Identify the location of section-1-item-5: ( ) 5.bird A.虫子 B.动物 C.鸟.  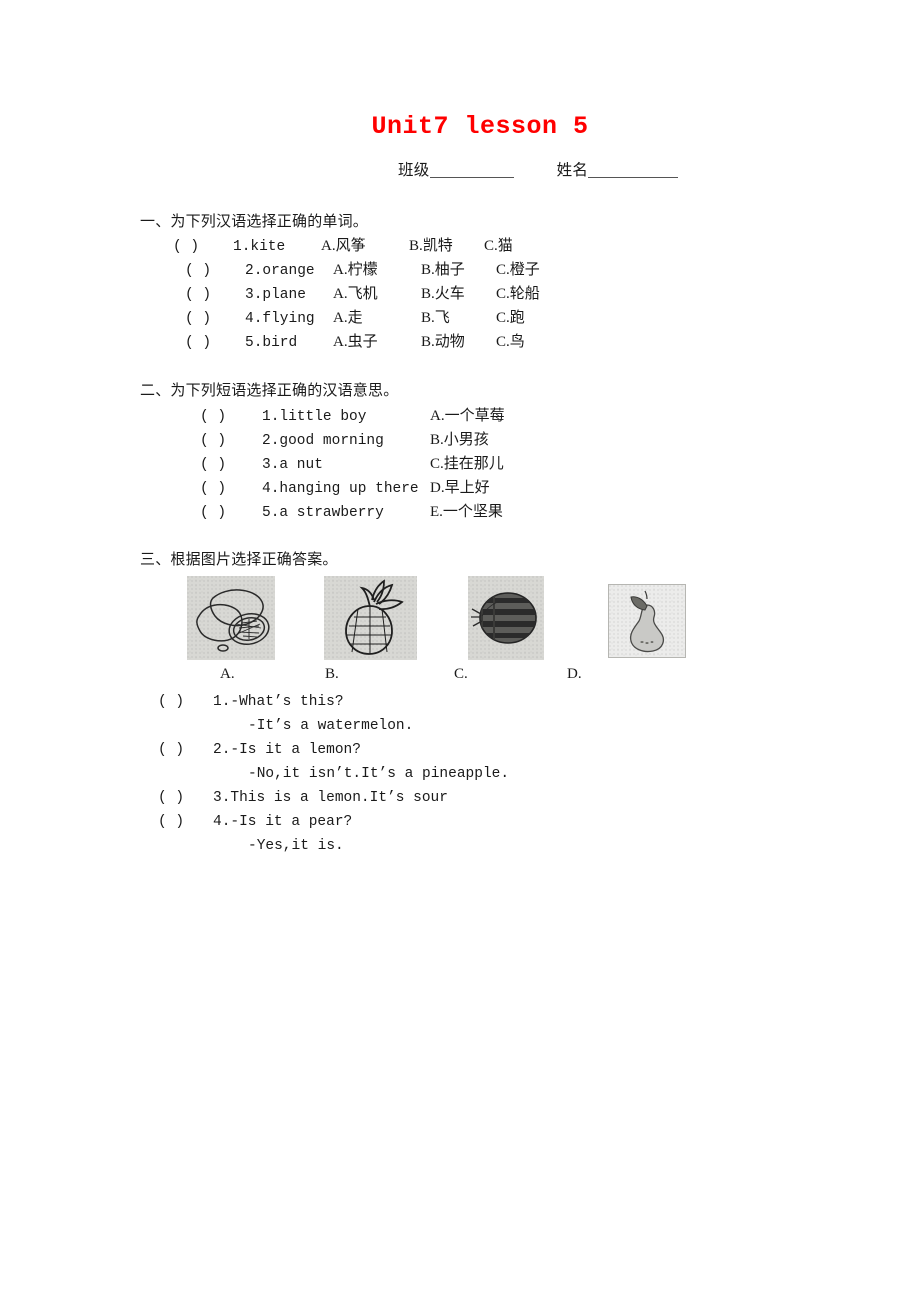
(355, 340).